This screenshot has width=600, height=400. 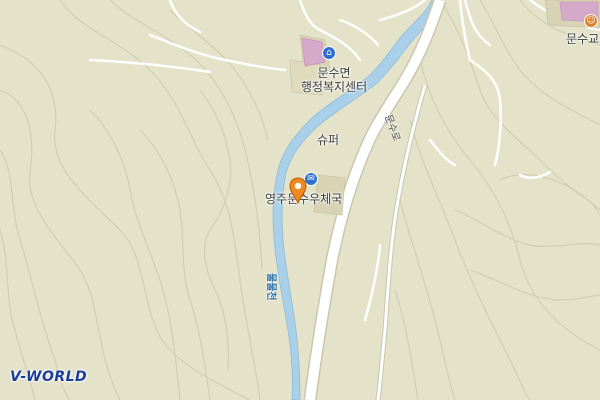 I want to click on location-marker-icon, so click(x=298, y=190).